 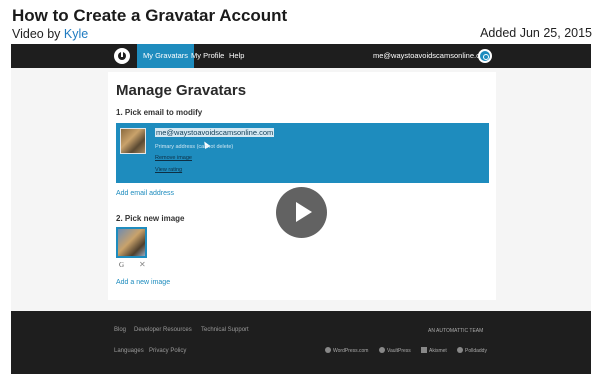 I want to click on step1-heading: 1. Pick email to modify, so click(x=159, y=112).